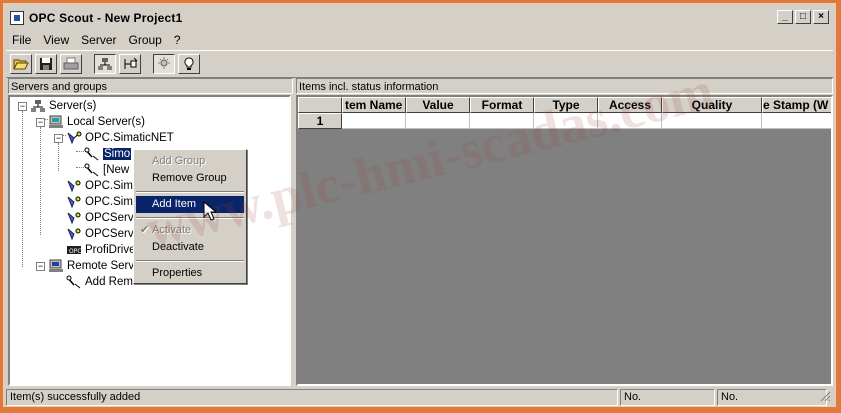 This screenshot has width=841, height=413. I want to click on open-folder-button, so click(21, 64).